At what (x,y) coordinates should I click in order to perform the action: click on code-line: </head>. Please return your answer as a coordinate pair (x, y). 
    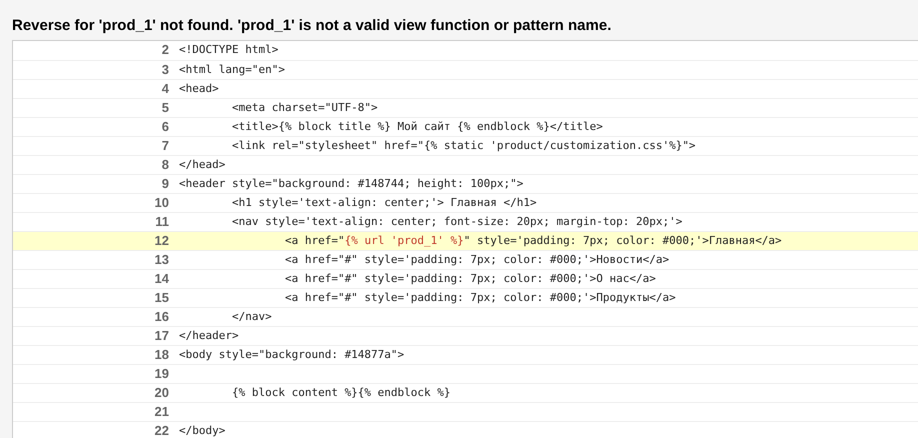
    Looking at the image, I should click on (202, 164).